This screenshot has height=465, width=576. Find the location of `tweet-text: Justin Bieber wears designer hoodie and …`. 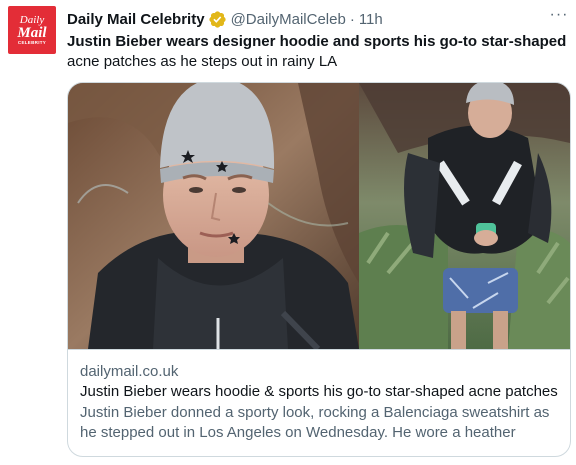

tweet-text: Justin Bieber wears designer hoodie and … is located at coordinates (320, 52).